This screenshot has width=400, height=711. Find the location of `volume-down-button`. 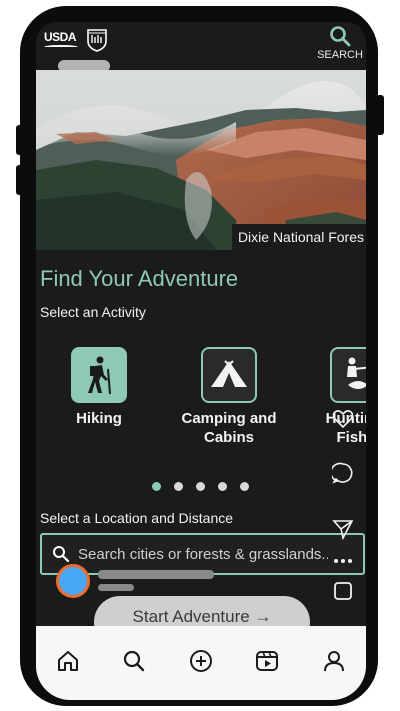

volume-down-button is located at coordinates (20, 180).